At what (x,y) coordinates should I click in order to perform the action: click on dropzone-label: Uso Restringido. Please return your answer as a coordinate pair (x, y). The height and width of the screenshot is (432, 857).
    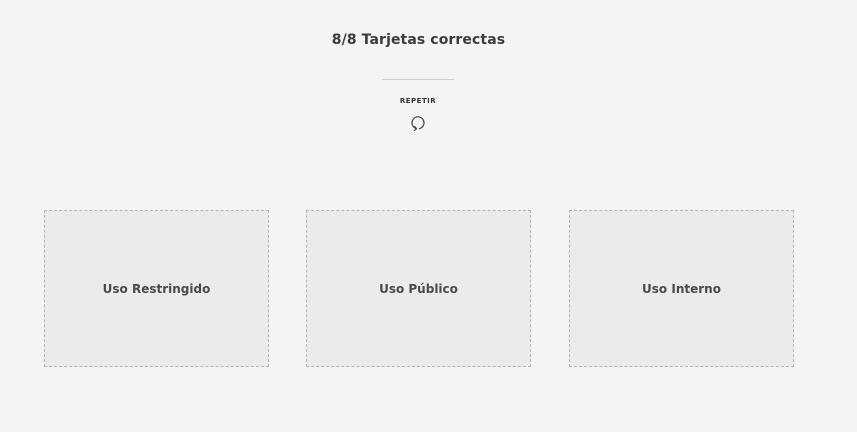
    Looking at the image, I should click on (156, 288).